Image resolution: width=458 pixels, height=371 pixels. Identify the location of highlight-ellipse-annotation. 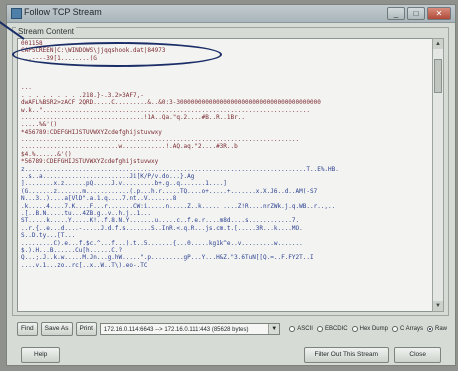
(117, 54).